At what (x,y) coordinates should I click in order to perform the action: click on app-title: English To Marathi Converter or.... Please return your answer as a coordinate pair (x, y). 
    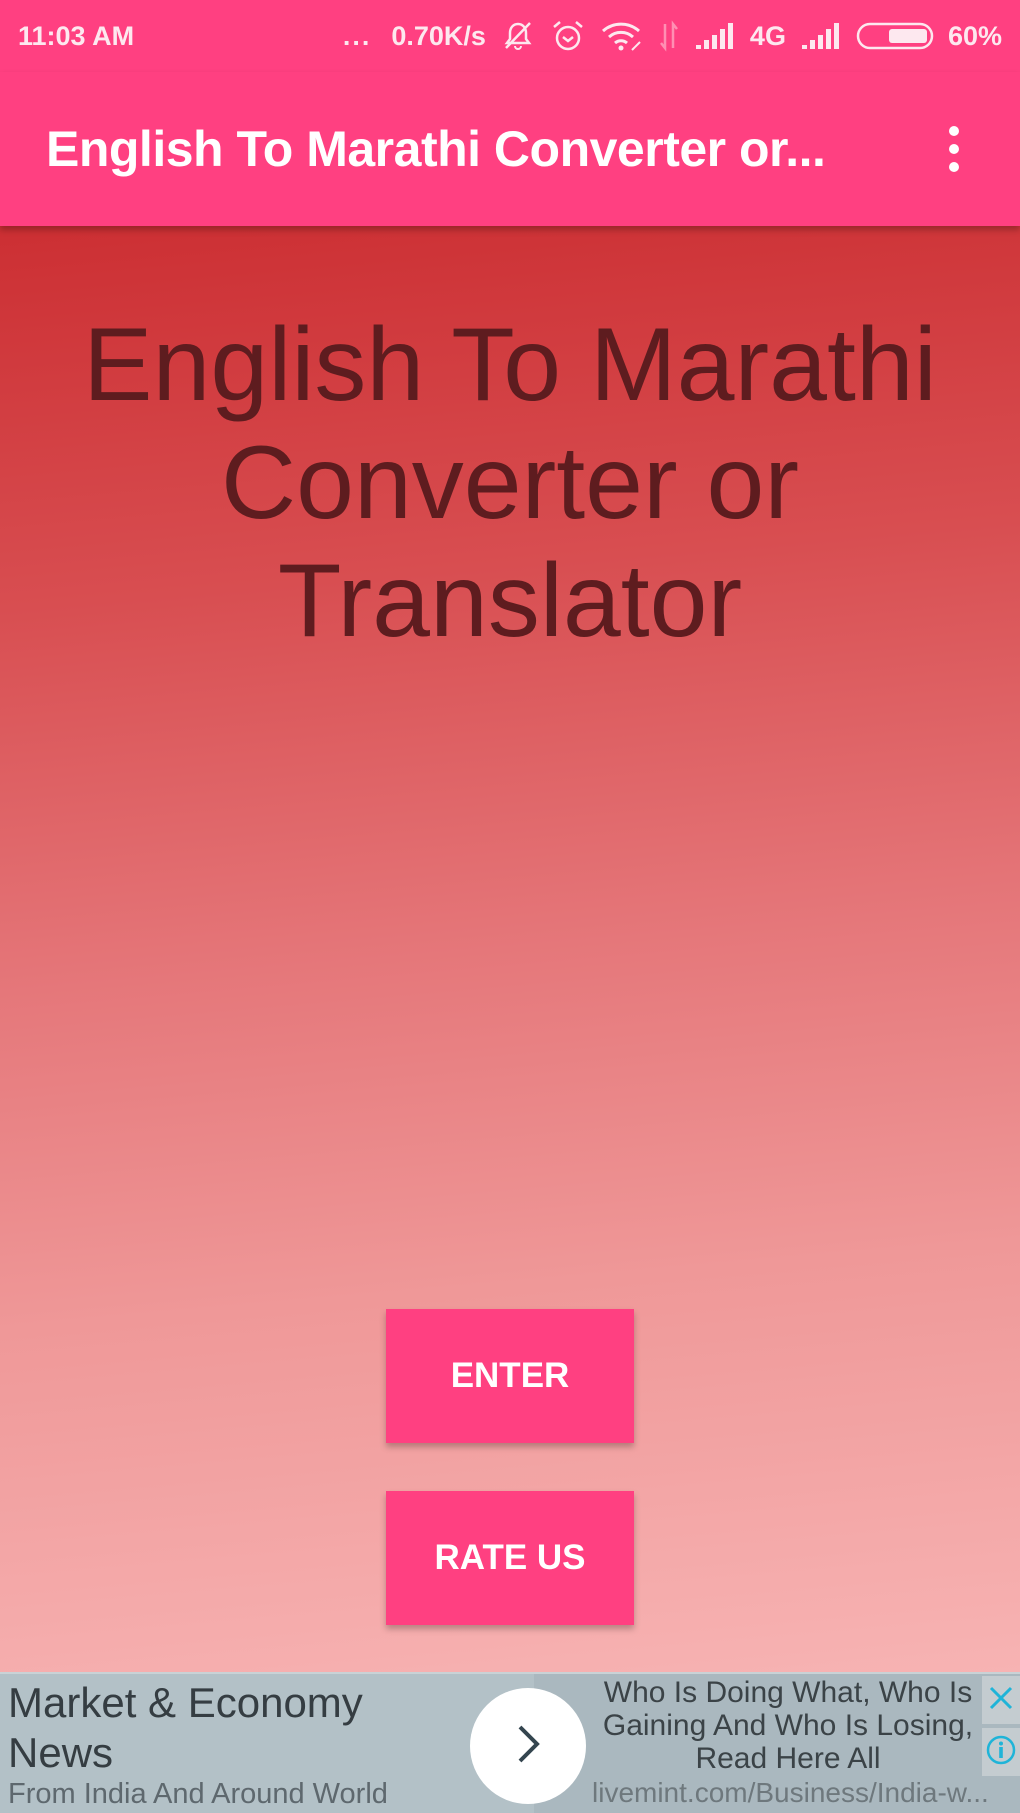
    Looking at the image, I should click on (436, 149).